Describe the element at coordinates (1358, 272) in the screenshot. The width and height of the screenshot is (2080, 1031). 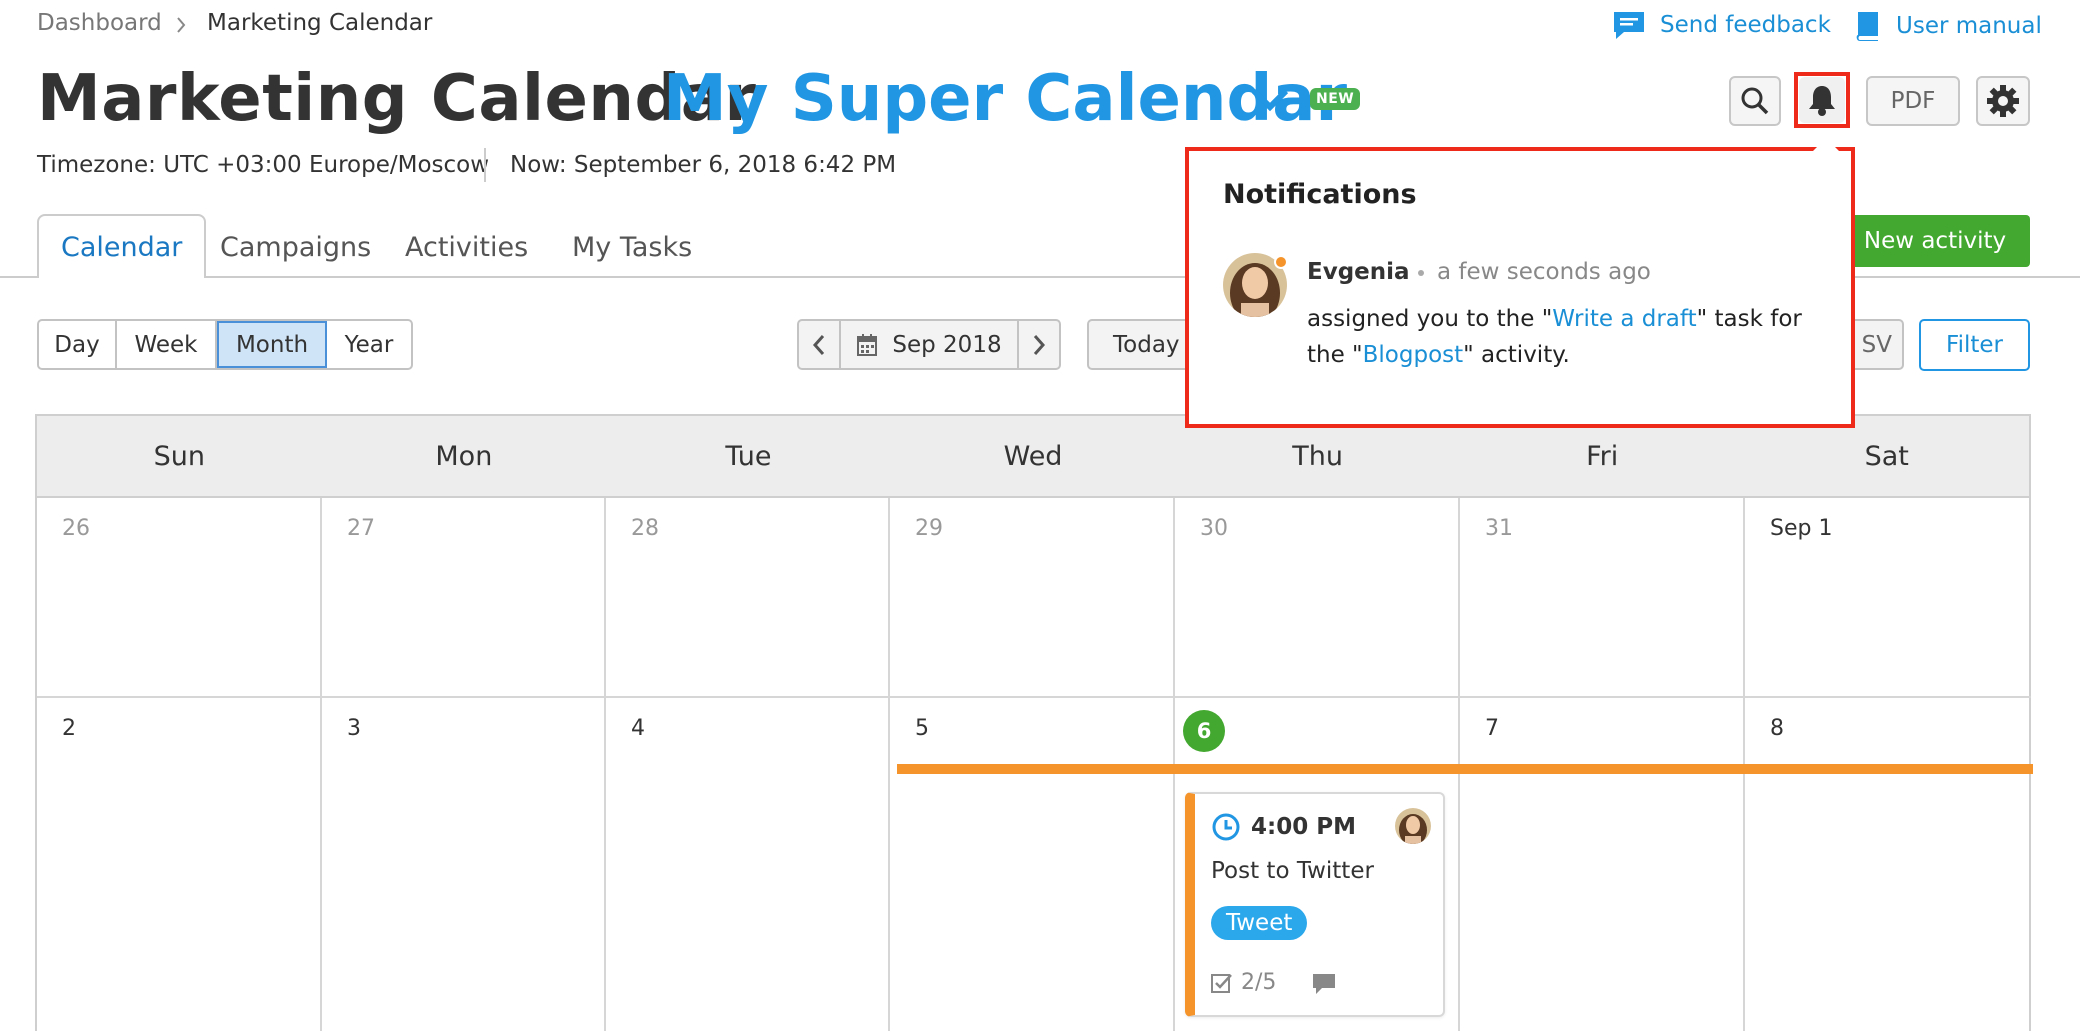
I see `notification-user: Evgenia` at that location.